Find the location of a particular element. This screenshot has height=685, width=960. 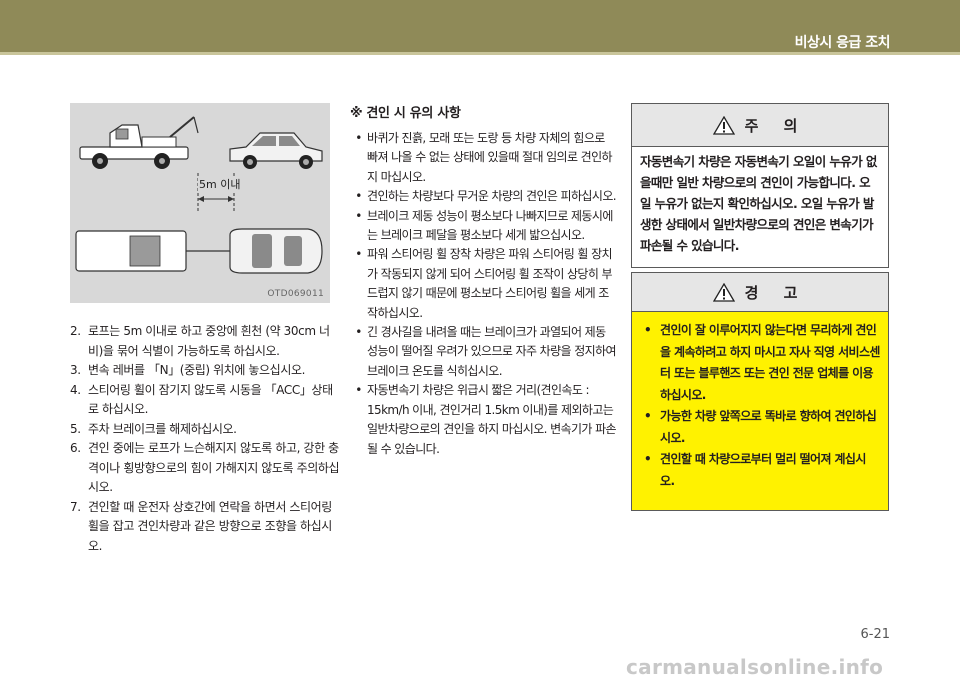

list-item: 5. 주차 브레이크를 해제하십시오. is located at coordinates (206, 430).